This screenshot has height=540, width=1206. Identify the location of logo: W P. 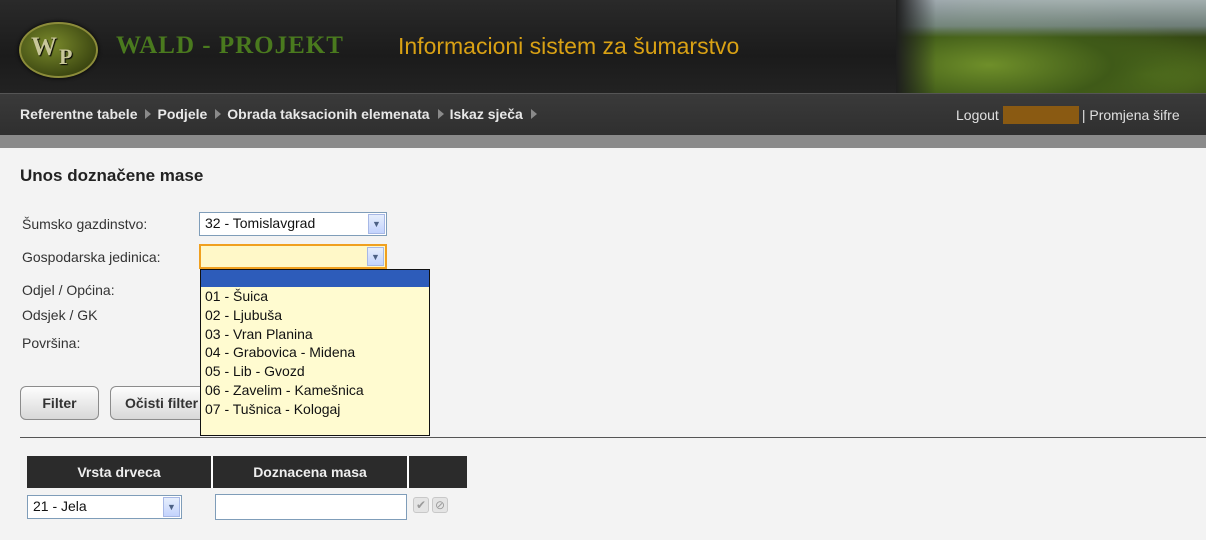
(58, 50).